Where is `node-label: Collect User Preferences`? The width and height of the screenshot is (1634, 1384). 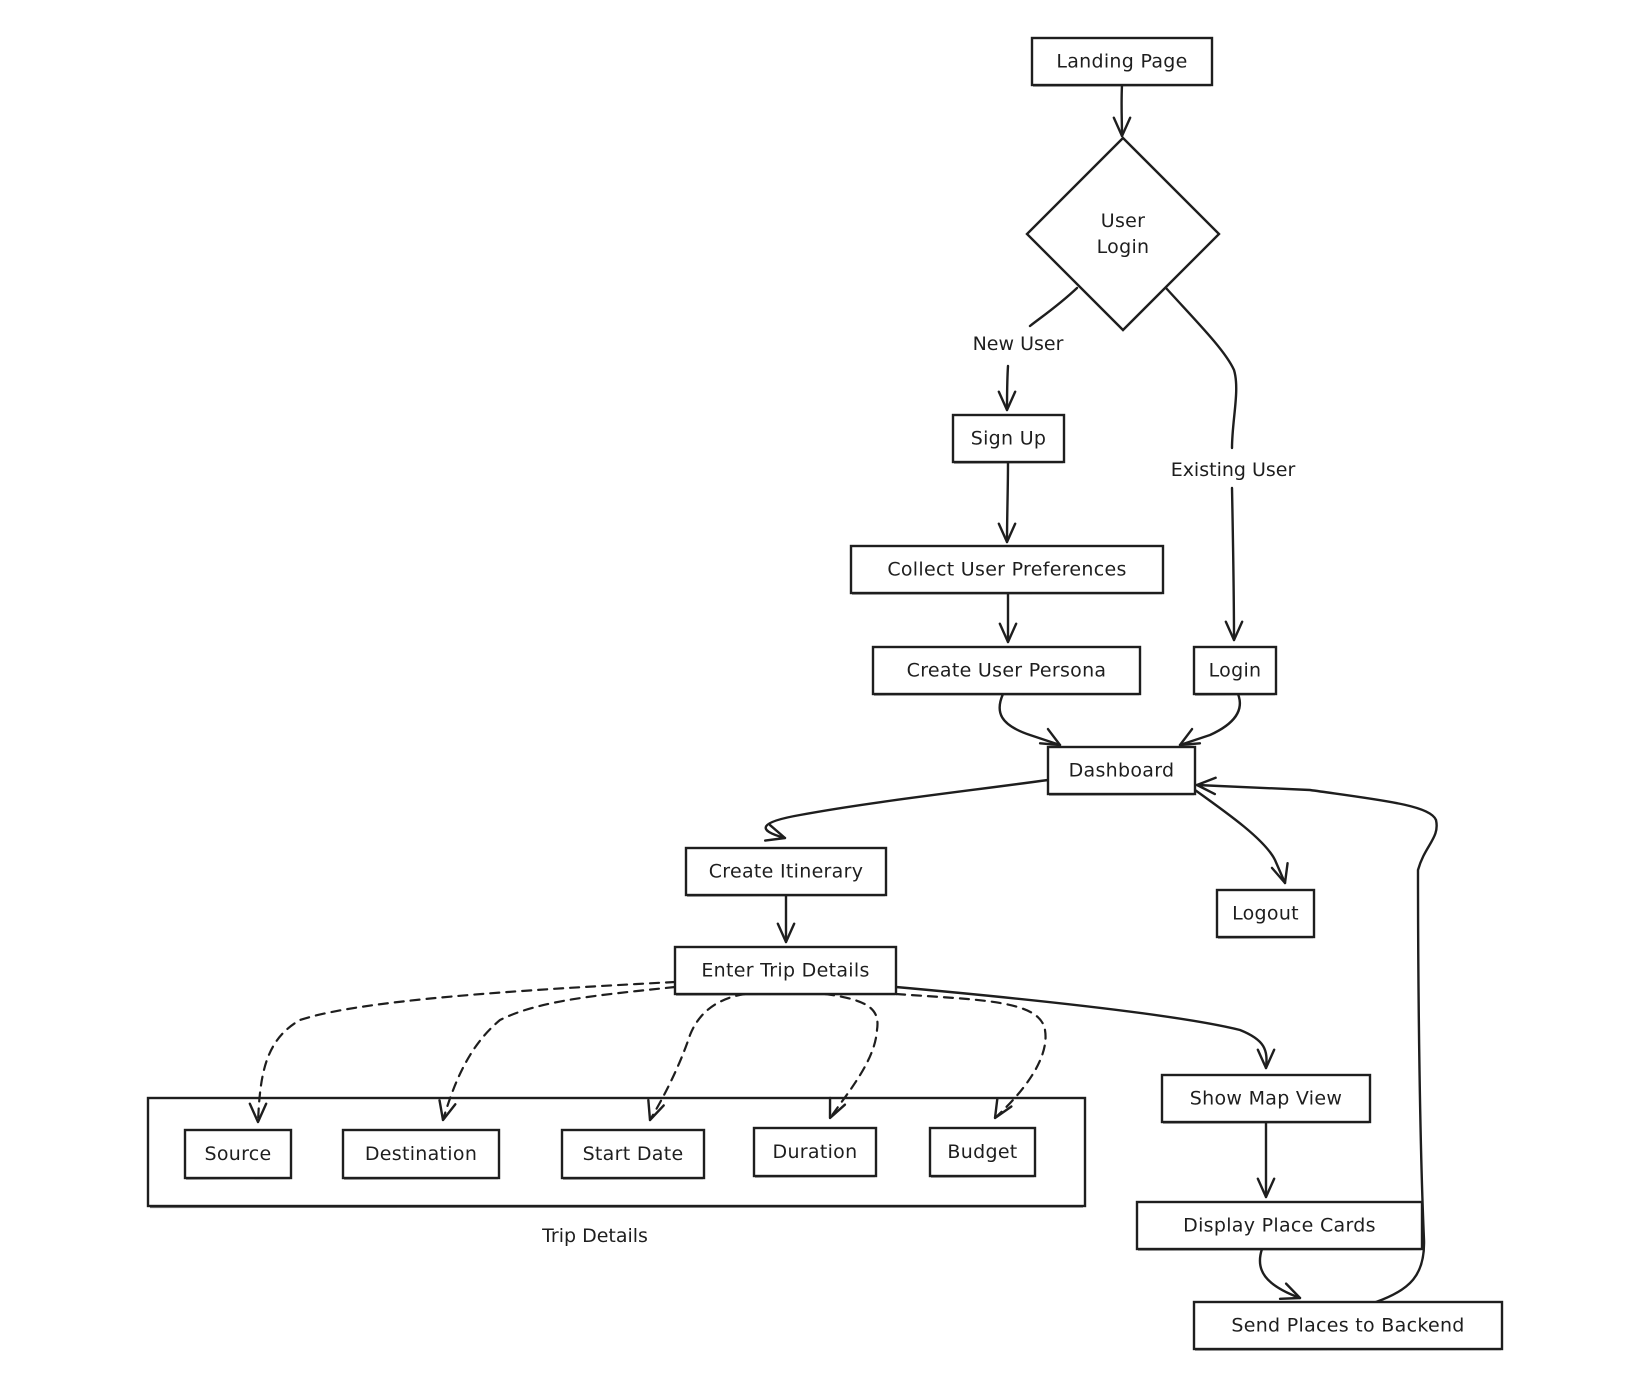
node-label: Collect User Preferences is located at coordinates (1006, 570).